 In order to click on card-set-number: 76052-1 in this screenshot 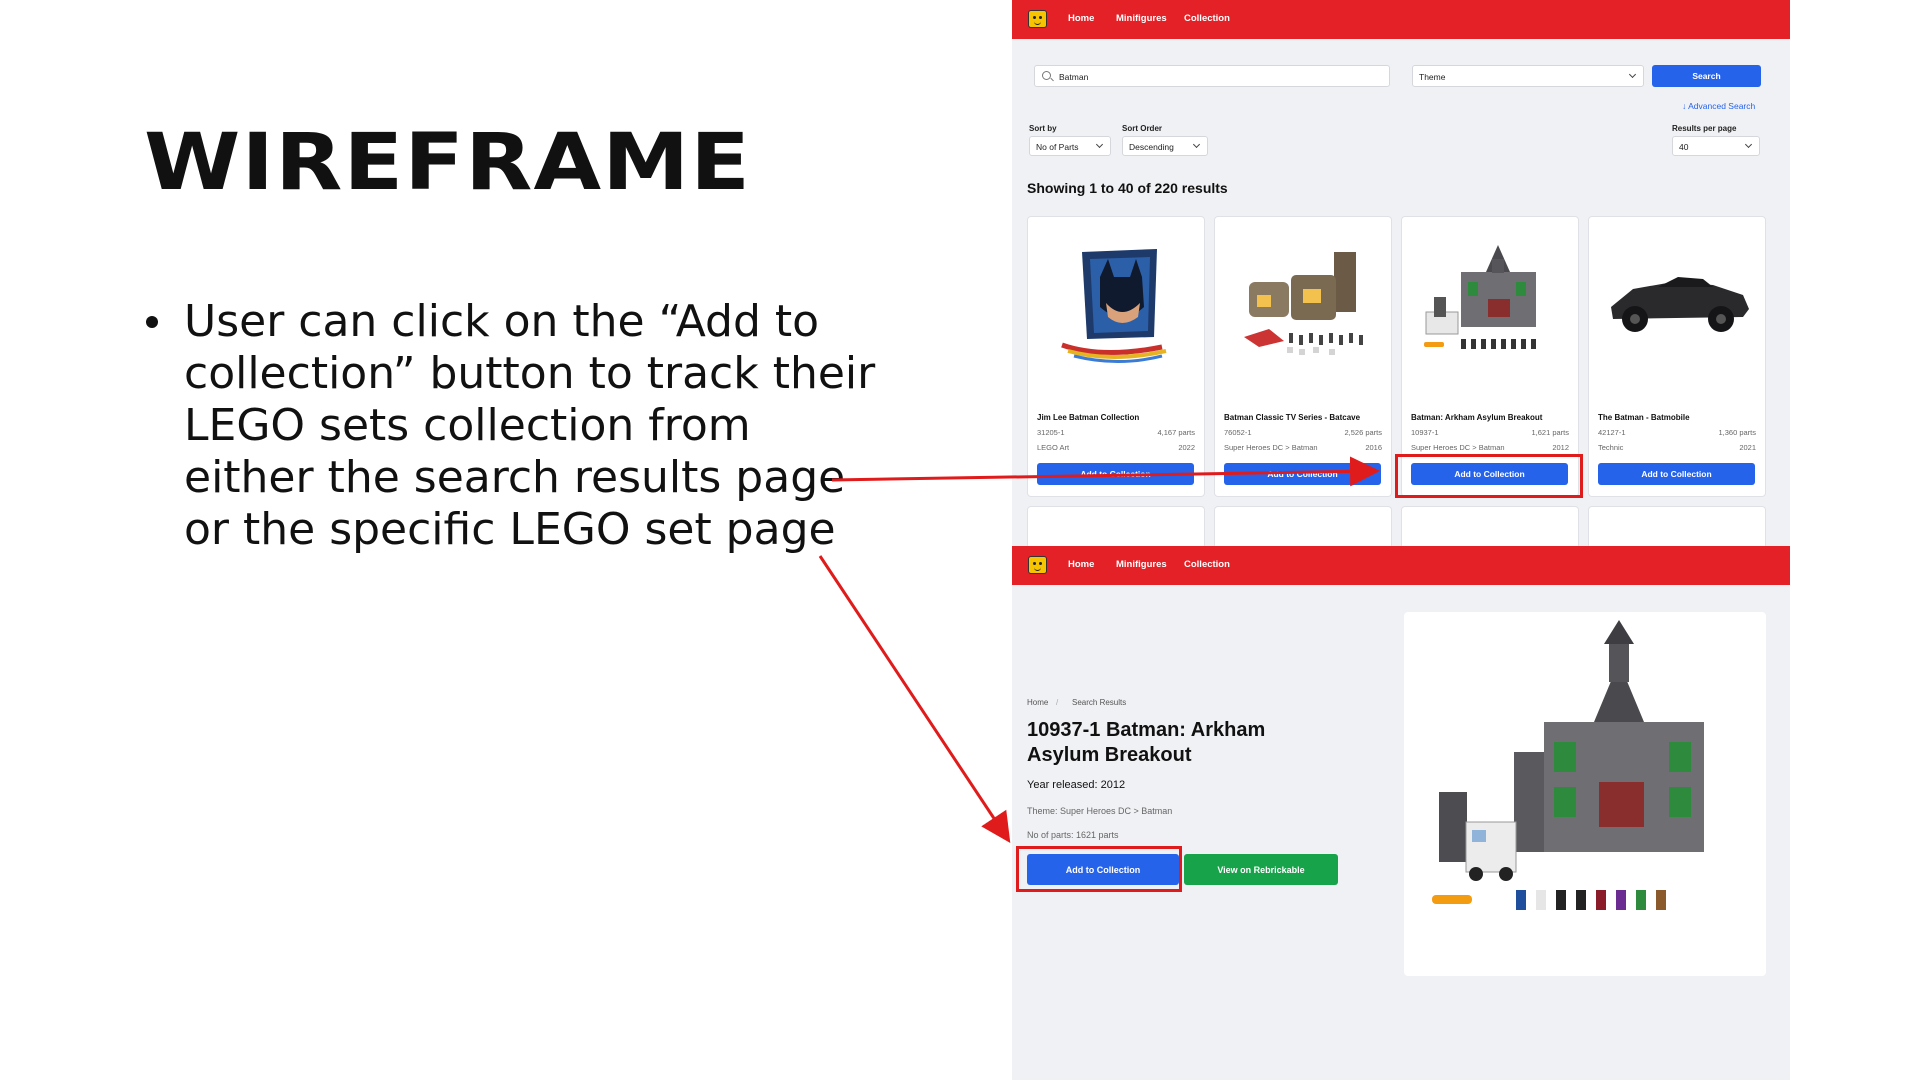, I will do `click(1238, 432)`.